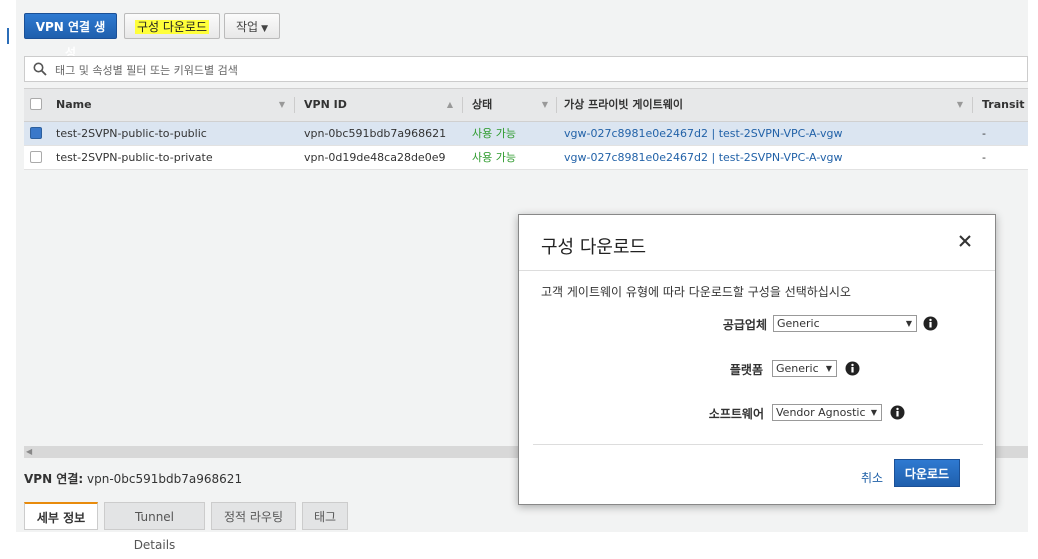  Describe the element at coordinates (797, 368) in the screenshot. I see `platform-select-value: Generic` at that location.